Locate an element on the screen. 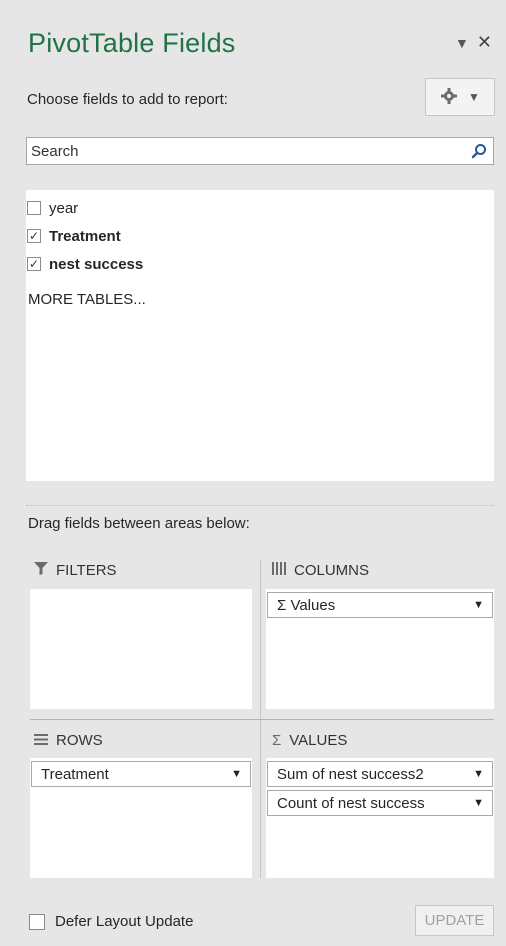 This screenshot has height=946, width=506. pill-label: Sum of nest success2 is located at coordinates (350, 774).